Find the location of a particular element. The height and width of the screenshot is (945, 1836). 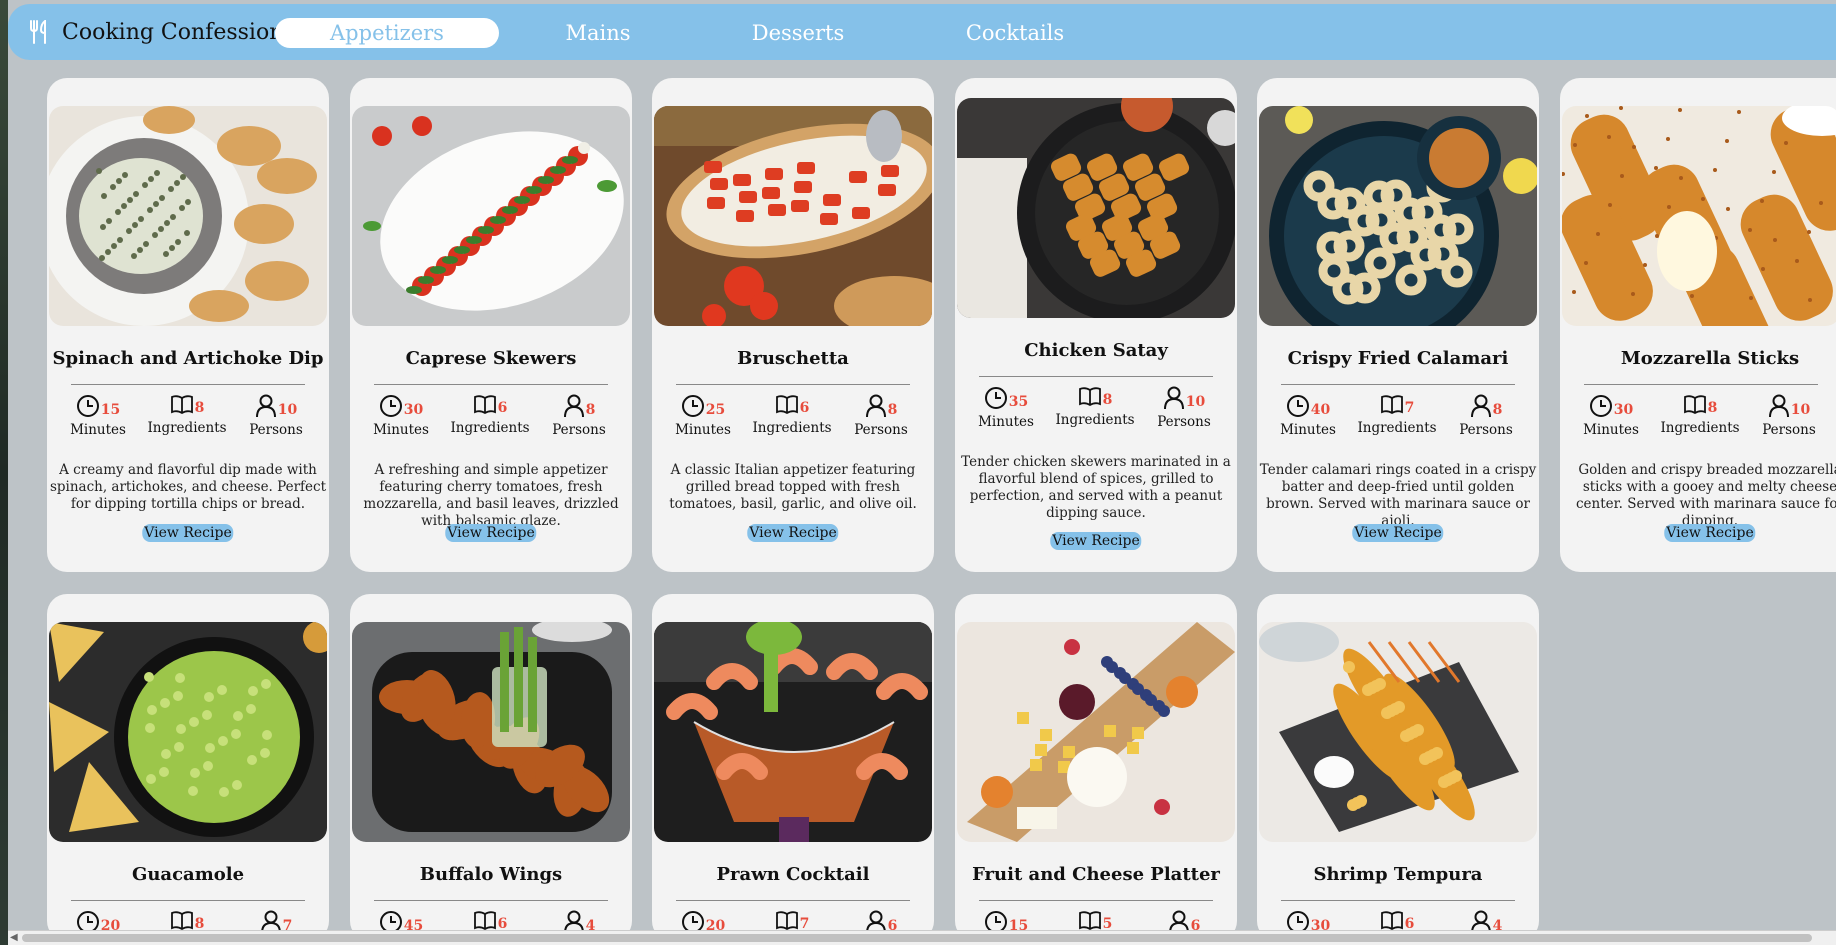

recipe-title: Fruit and Cheese Platter is located at coordinates (1096, 874).